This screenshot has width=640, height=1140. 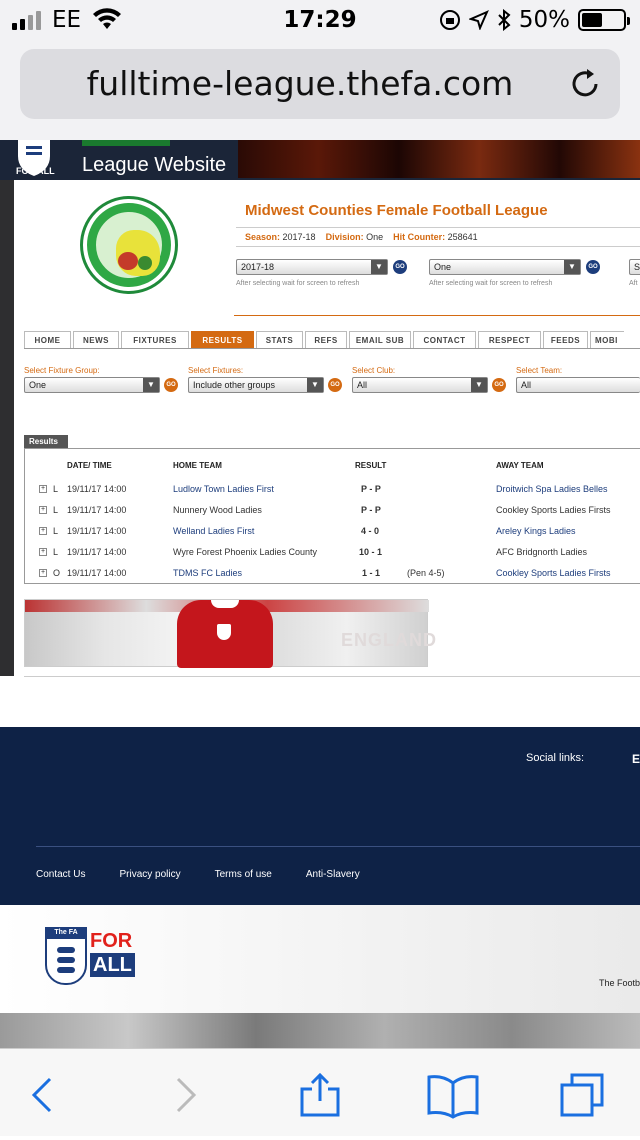 I want to click on tab-fixtures: FIXTURES, so click(x=155, y=339).